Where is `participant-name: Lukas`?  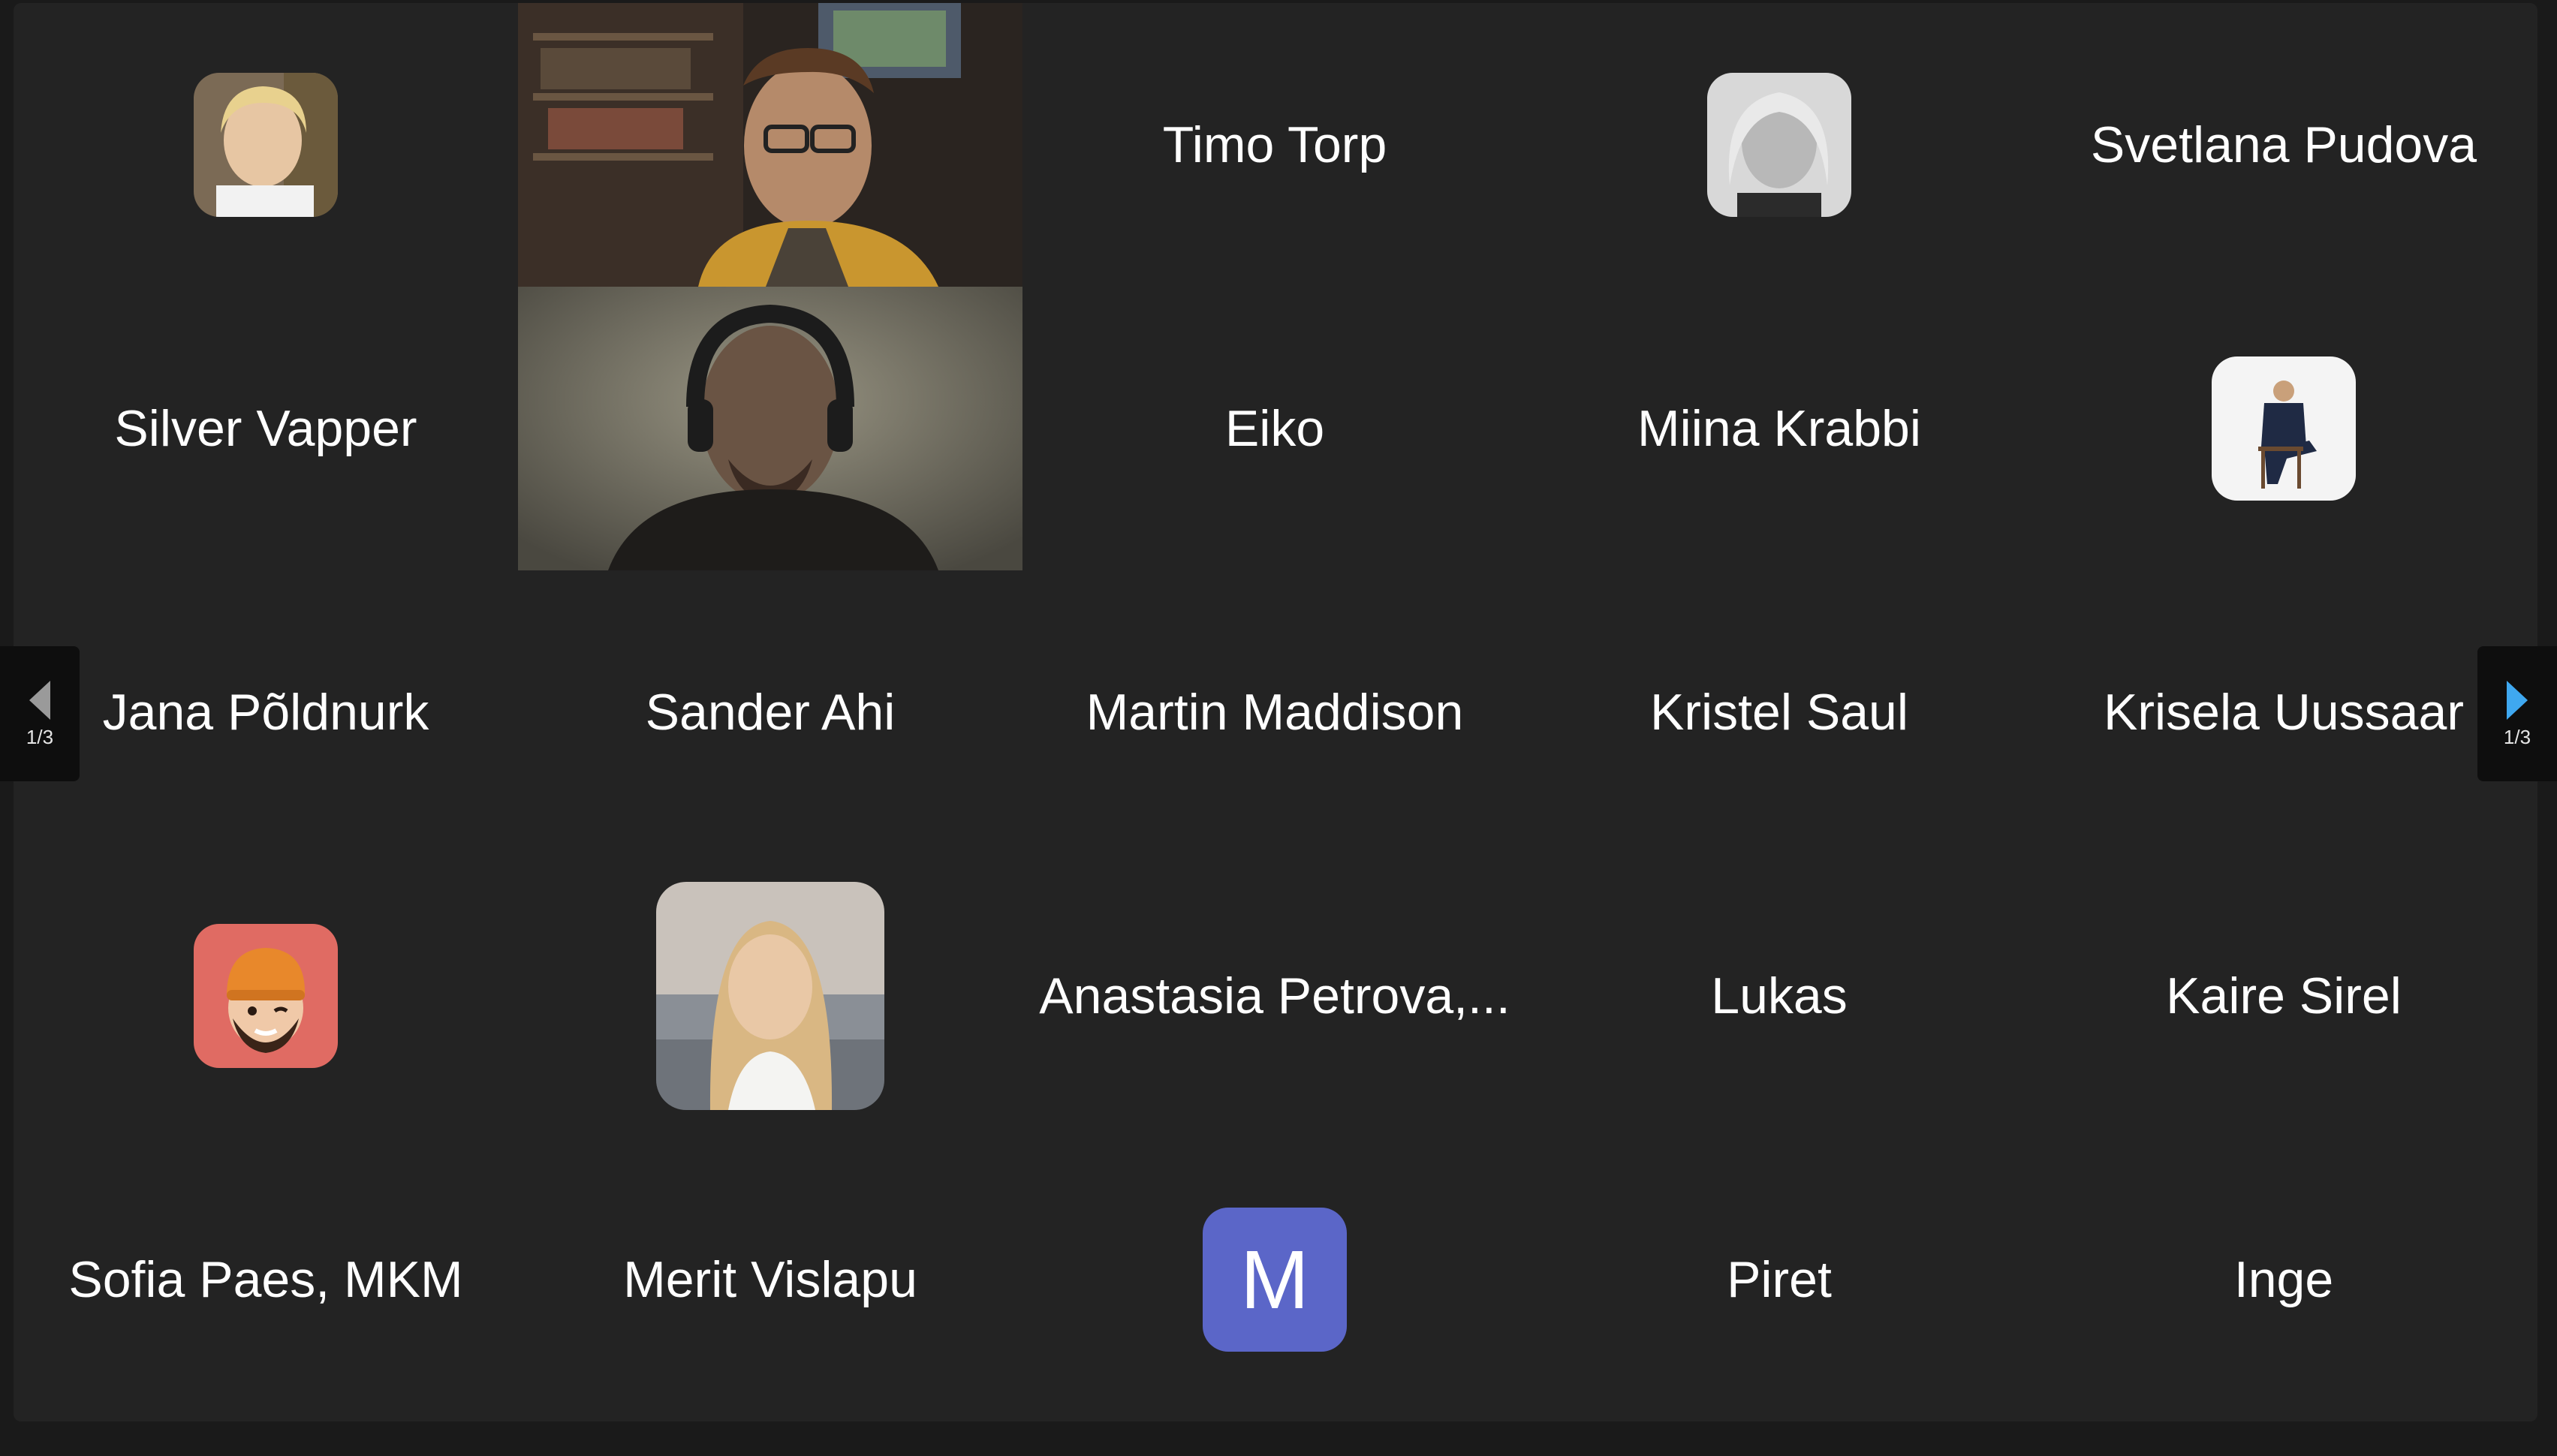
participant-name: Lukas is located at coordinates (1779, 995).